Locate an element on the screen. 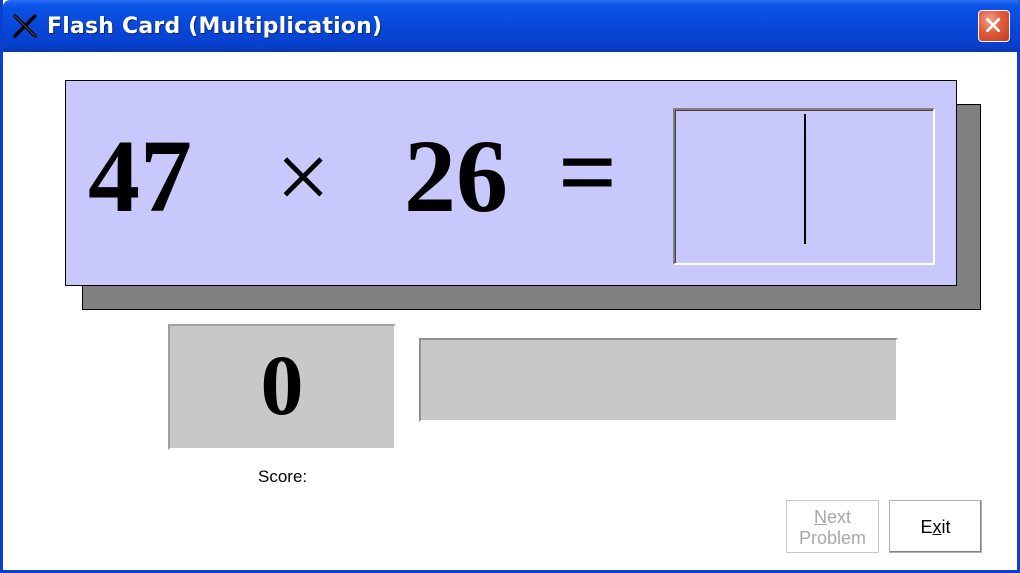  next-mnemonic: N is located at coordinates (820, 517).